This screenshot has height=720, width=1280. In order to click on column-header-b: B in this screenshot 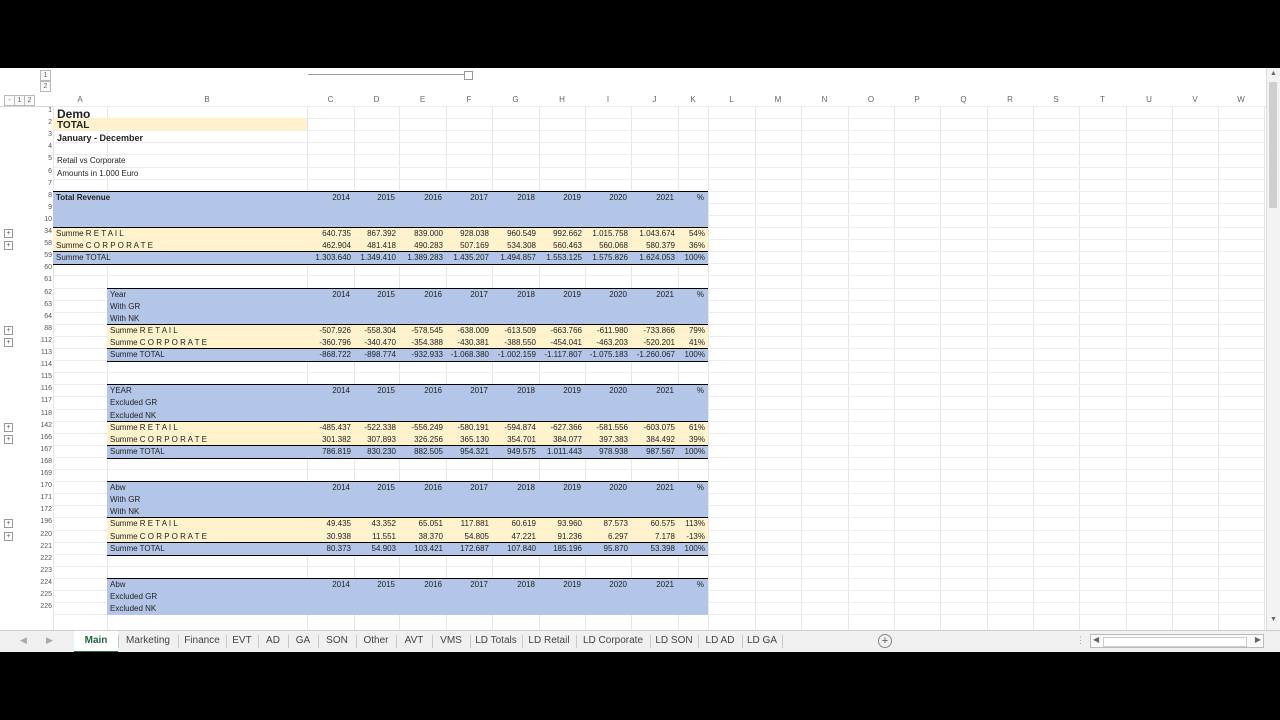, I will do `click(207, 100)`.